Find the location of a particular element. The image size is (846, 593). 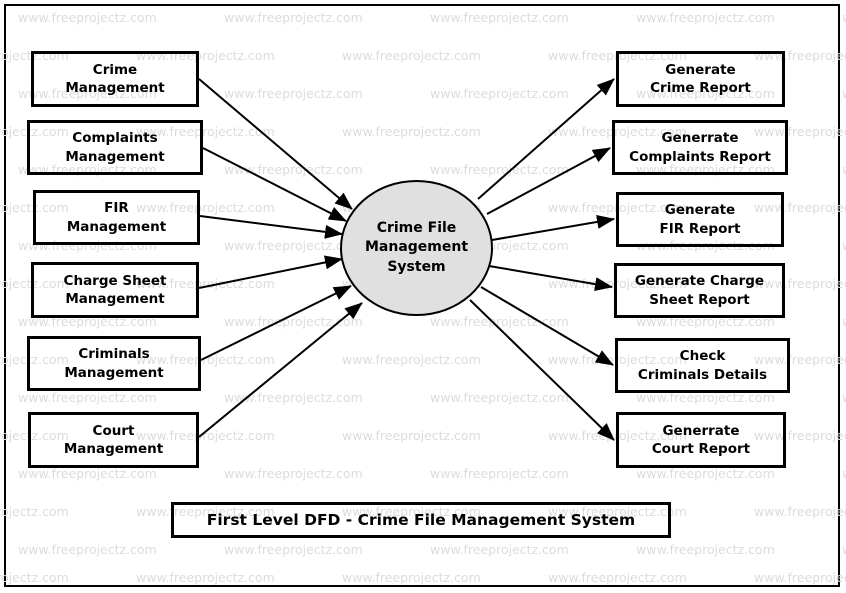

flow-process-to-generate-charge-sheet-report is located at coordinates (550, 278).